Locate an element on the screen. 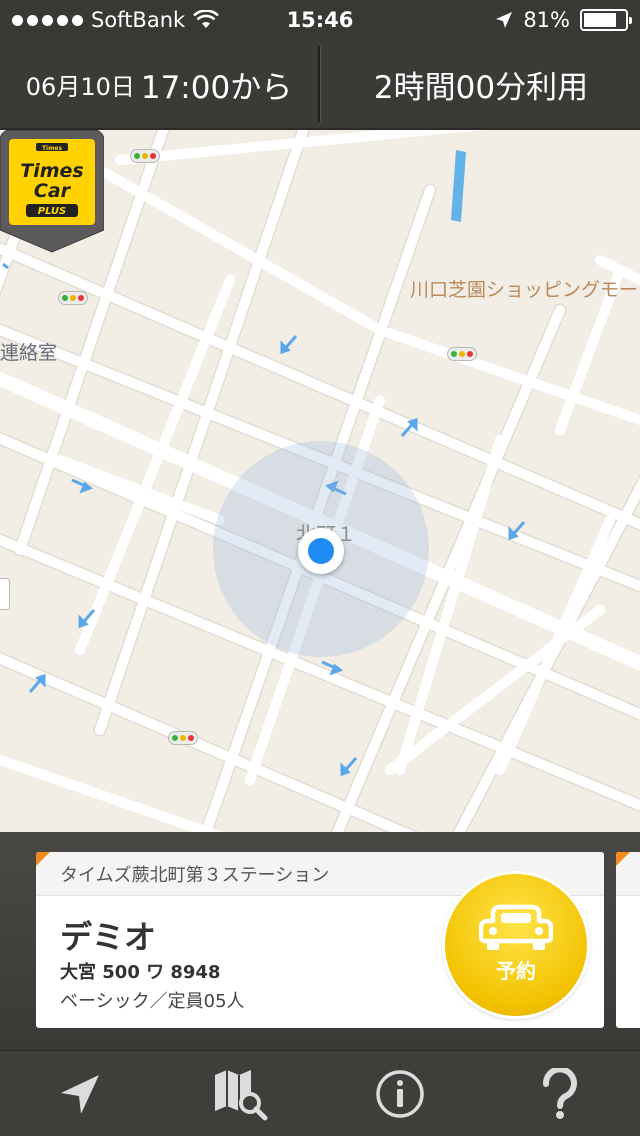  station-pin: Times Times Car PLUS is located at coordinates (52, 192).